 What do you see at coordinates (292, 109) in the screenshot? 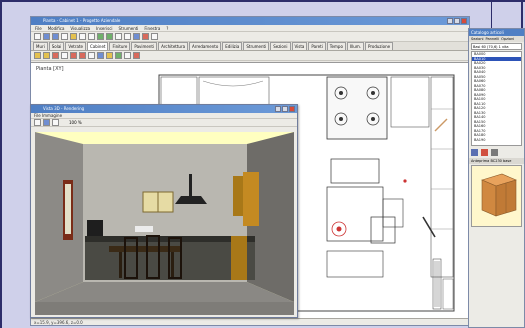
I see `view3d-close-icon` at bounding box center [292, 109].